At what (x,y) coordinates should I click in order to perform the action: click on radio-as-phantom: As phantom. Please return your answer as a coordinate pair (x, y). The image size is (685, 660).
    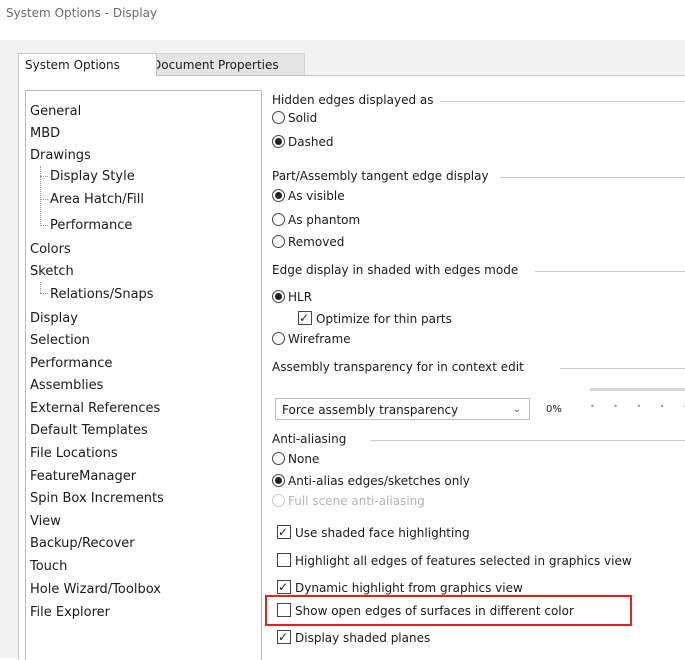
    Looking at the image, I should click on (316, 220).